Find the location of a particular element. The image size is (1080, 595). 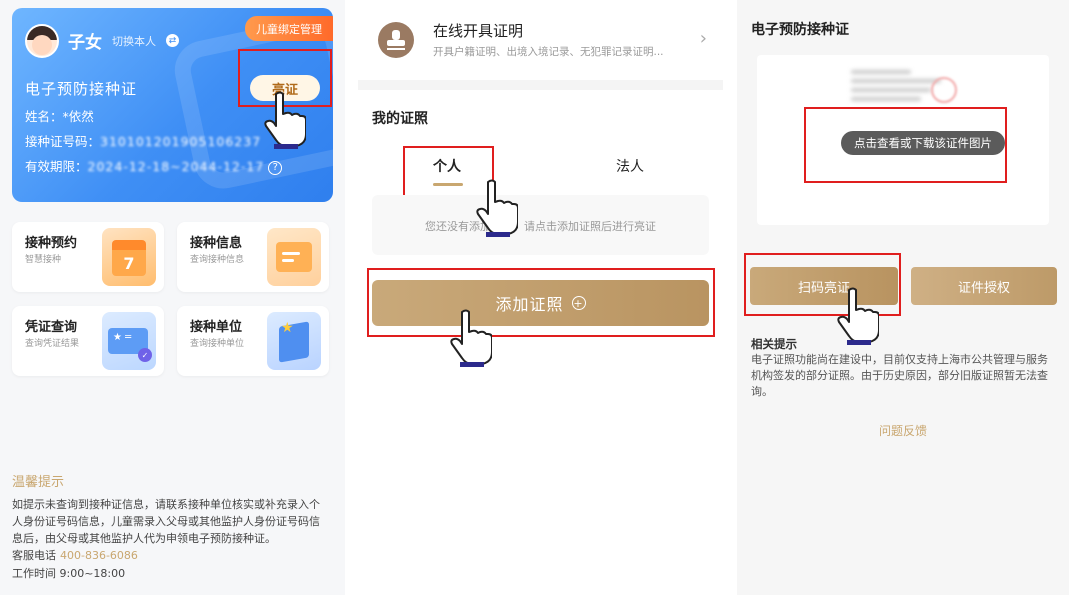

cert-number-value: 310101201905106237 is located at coordinates (181, 141).